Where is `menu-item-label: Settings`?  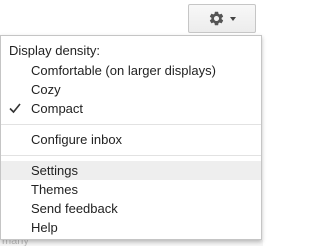 menu-item-label: Settings is located at coordinates (54, 170).